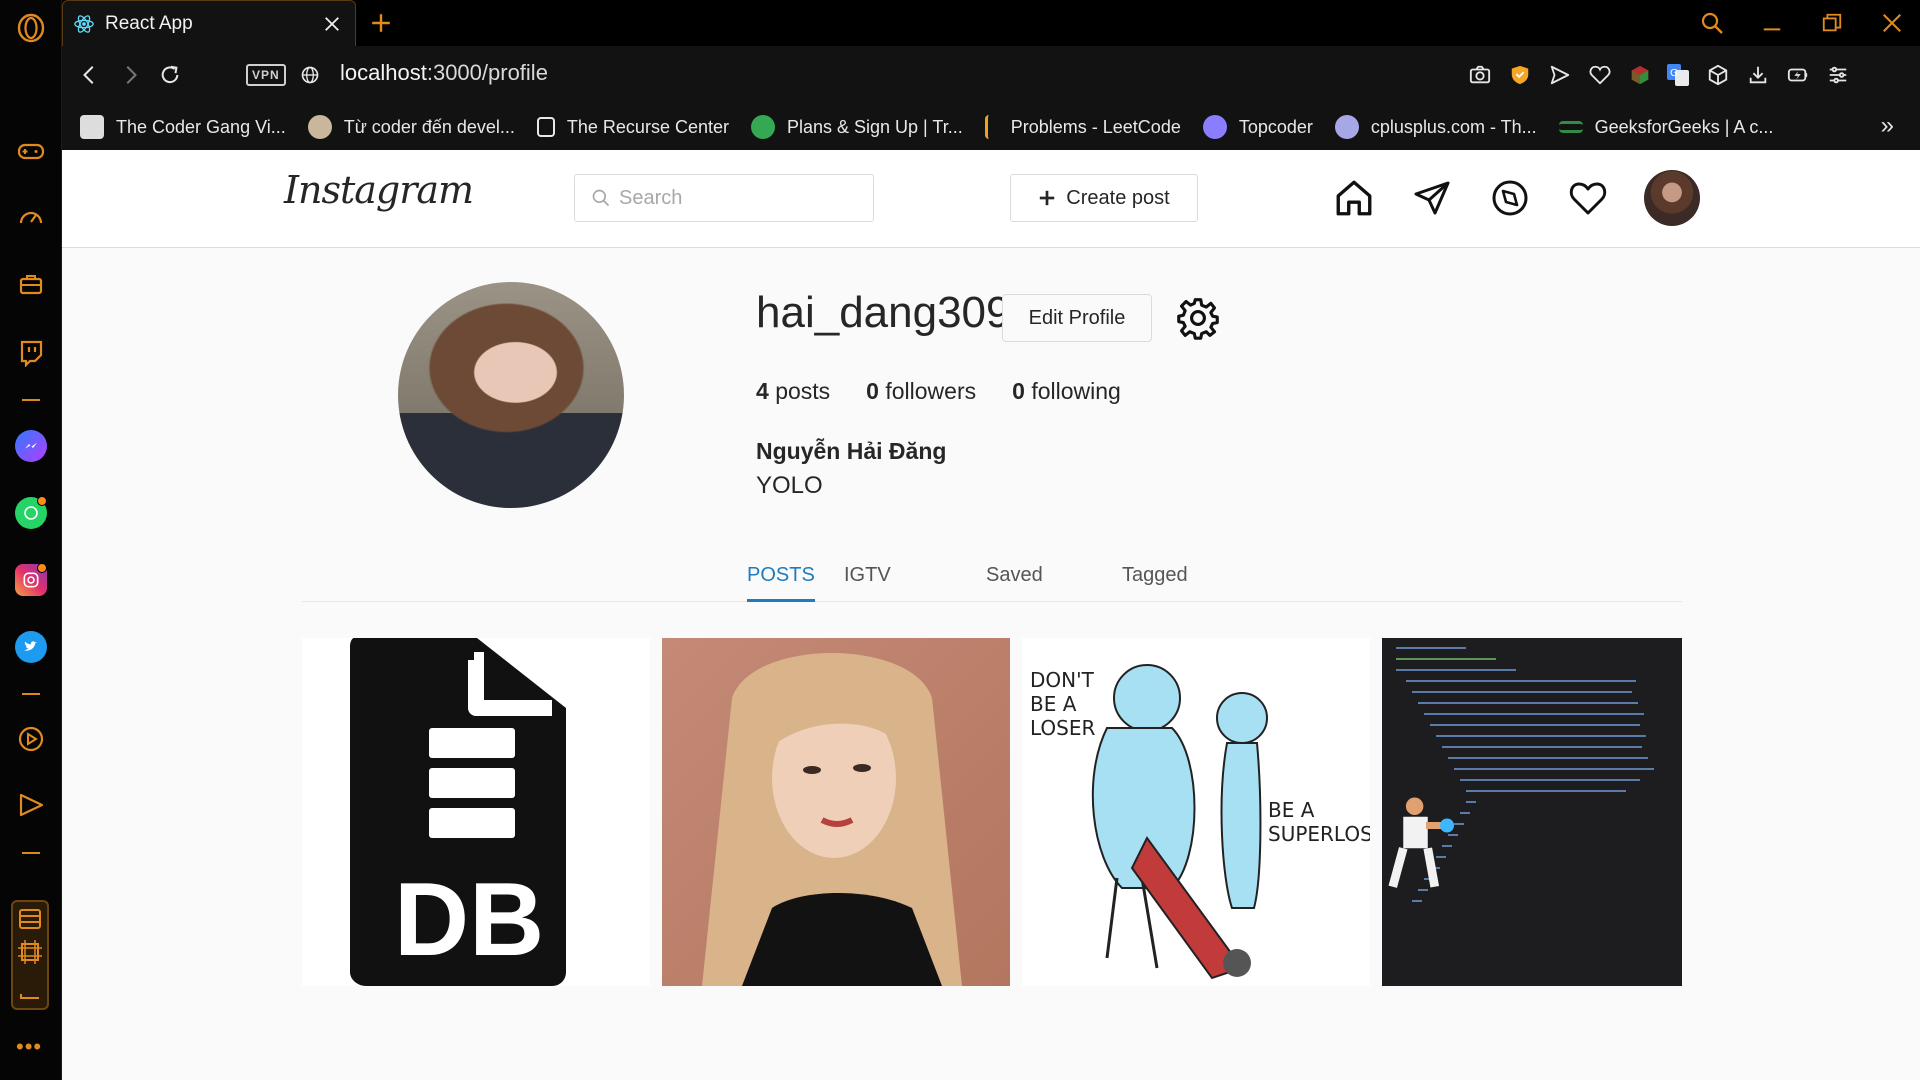 This screenshot has height=1080, width=1920. What do you see at coordinates (1520, 75) in the screenshot?
I see `shield-icon` at bounding box center [1520, 75].